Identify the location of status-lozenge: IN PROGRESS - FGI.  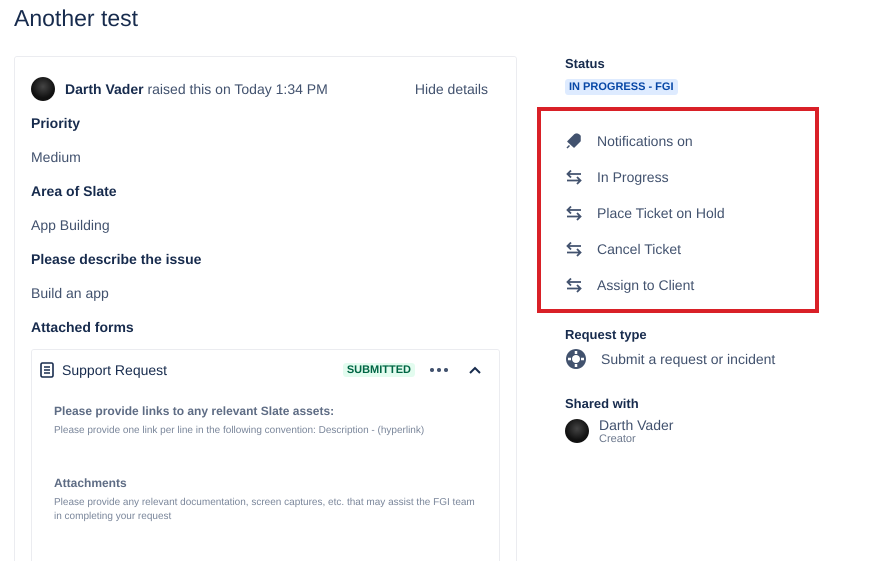
(621, 87).